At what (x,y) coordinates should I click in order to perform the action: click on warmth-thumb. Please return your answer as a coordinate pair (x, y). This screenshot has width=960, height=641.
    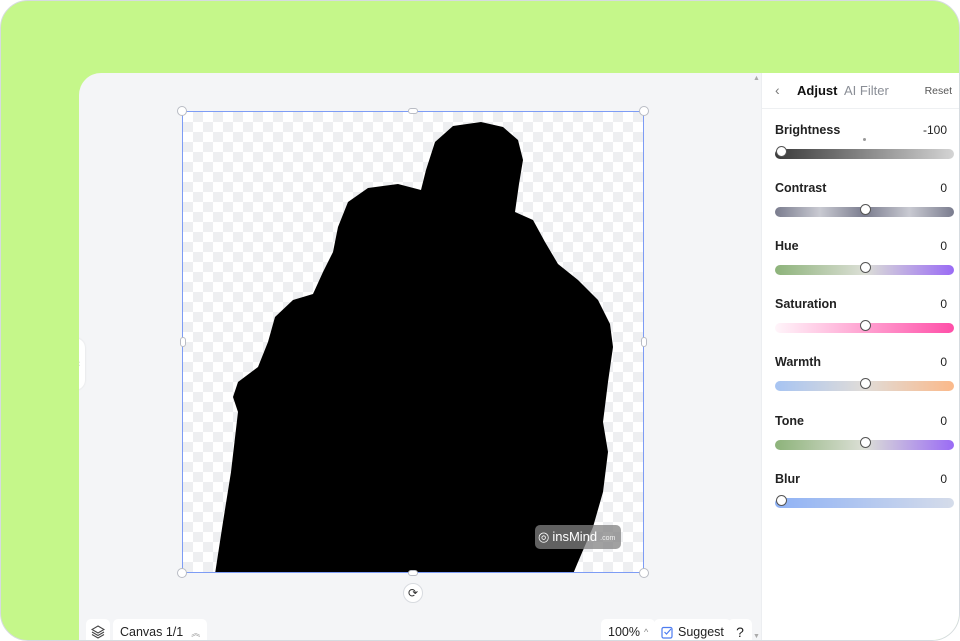
    Looking at the image, I should click on (865, 383).